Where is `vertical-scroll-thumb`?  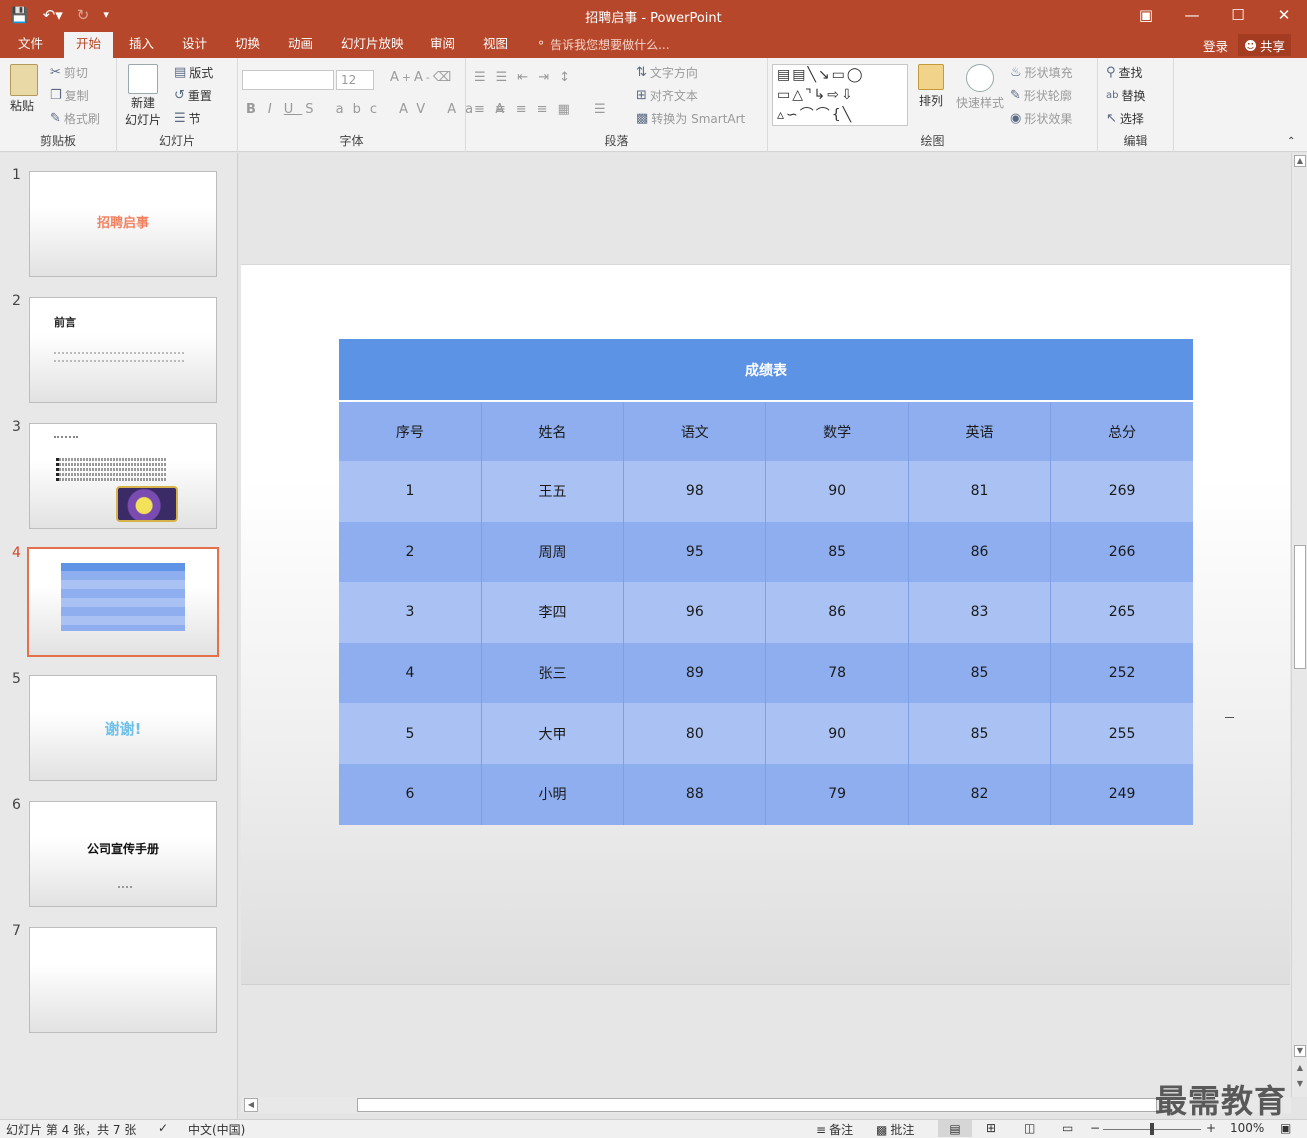
vertical-scroll-thumb is located at coordinates (1300, 607).